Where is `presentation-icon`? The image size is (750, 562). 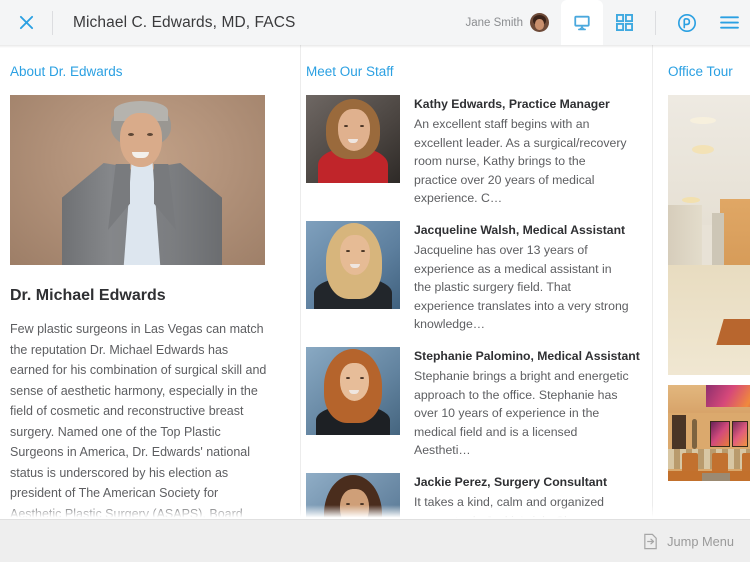 presentation-icon is located at coordinates (582, 22).